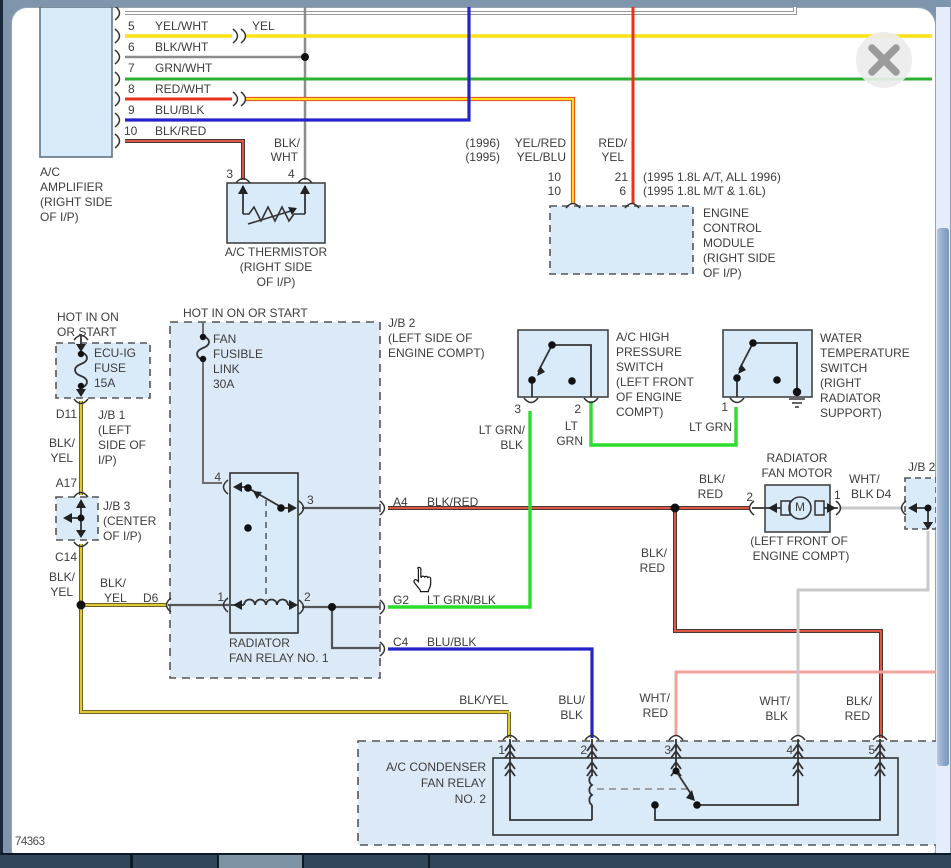 Image resolution: width=951 pixels, height=868 pixels. I want to click on scrollbar-thumb, so click(943, 497).